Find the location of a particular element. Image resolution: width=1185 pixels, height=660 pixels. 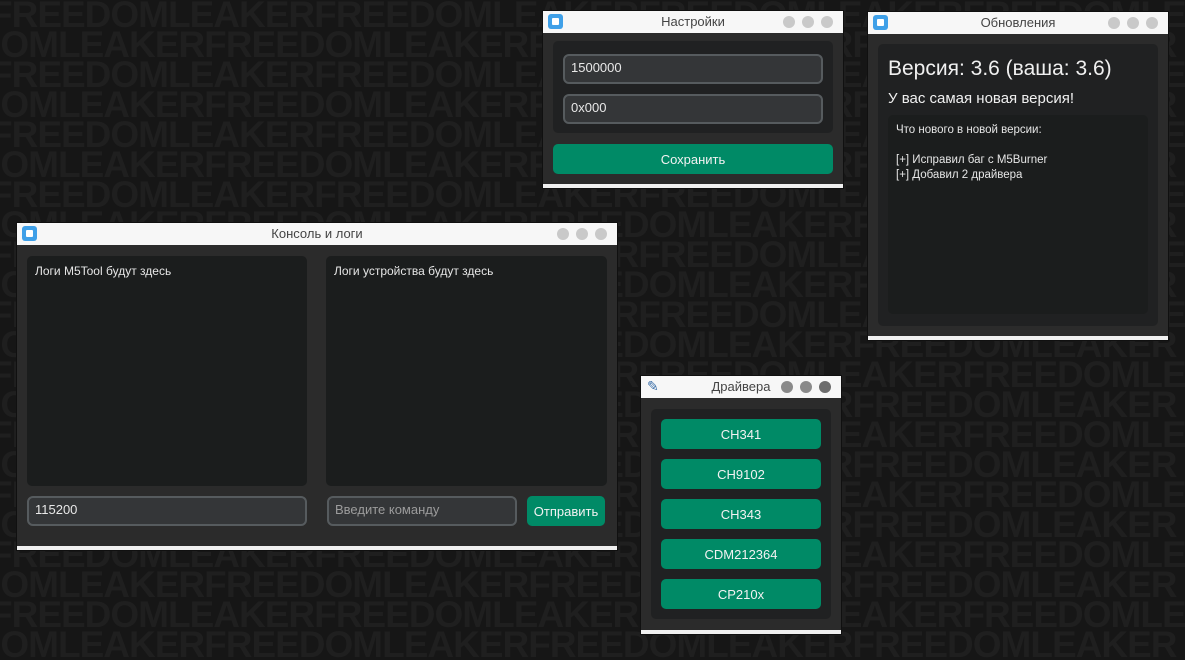

address-field: 0x000 is located at coordinates (693, 109).